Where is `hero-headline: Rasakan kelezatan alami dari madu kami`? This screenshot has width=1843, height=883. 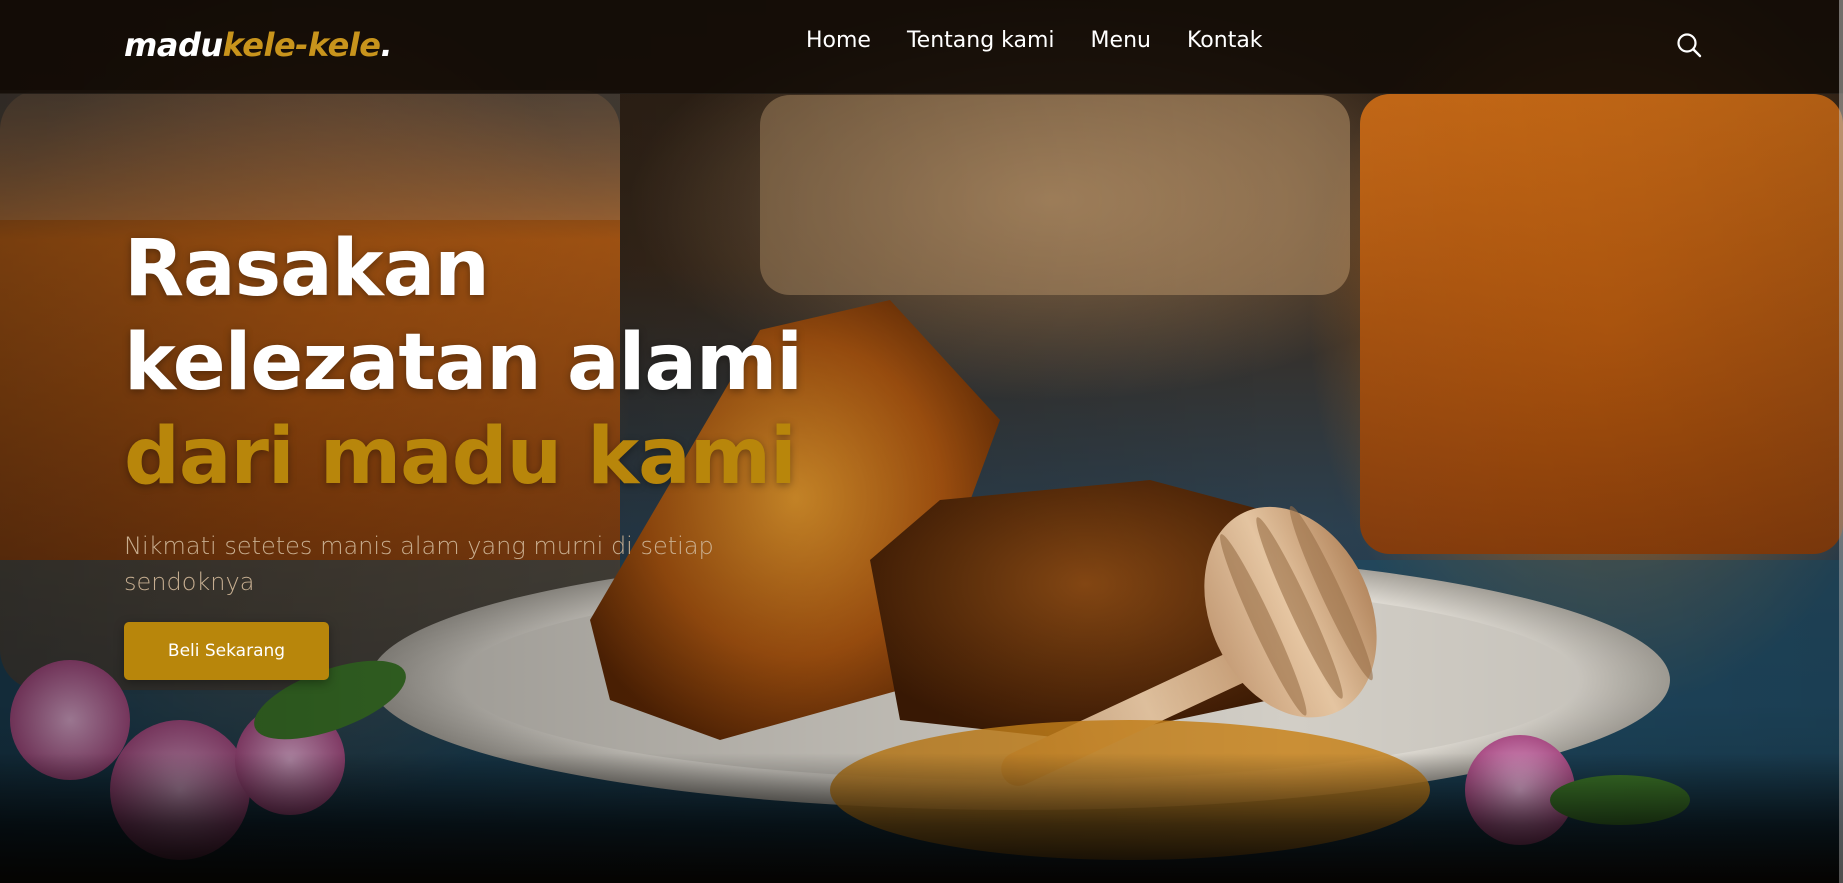
hero-headline: Rasakan kelezatan alami dari madu kami is located at coordinates (504, 363).